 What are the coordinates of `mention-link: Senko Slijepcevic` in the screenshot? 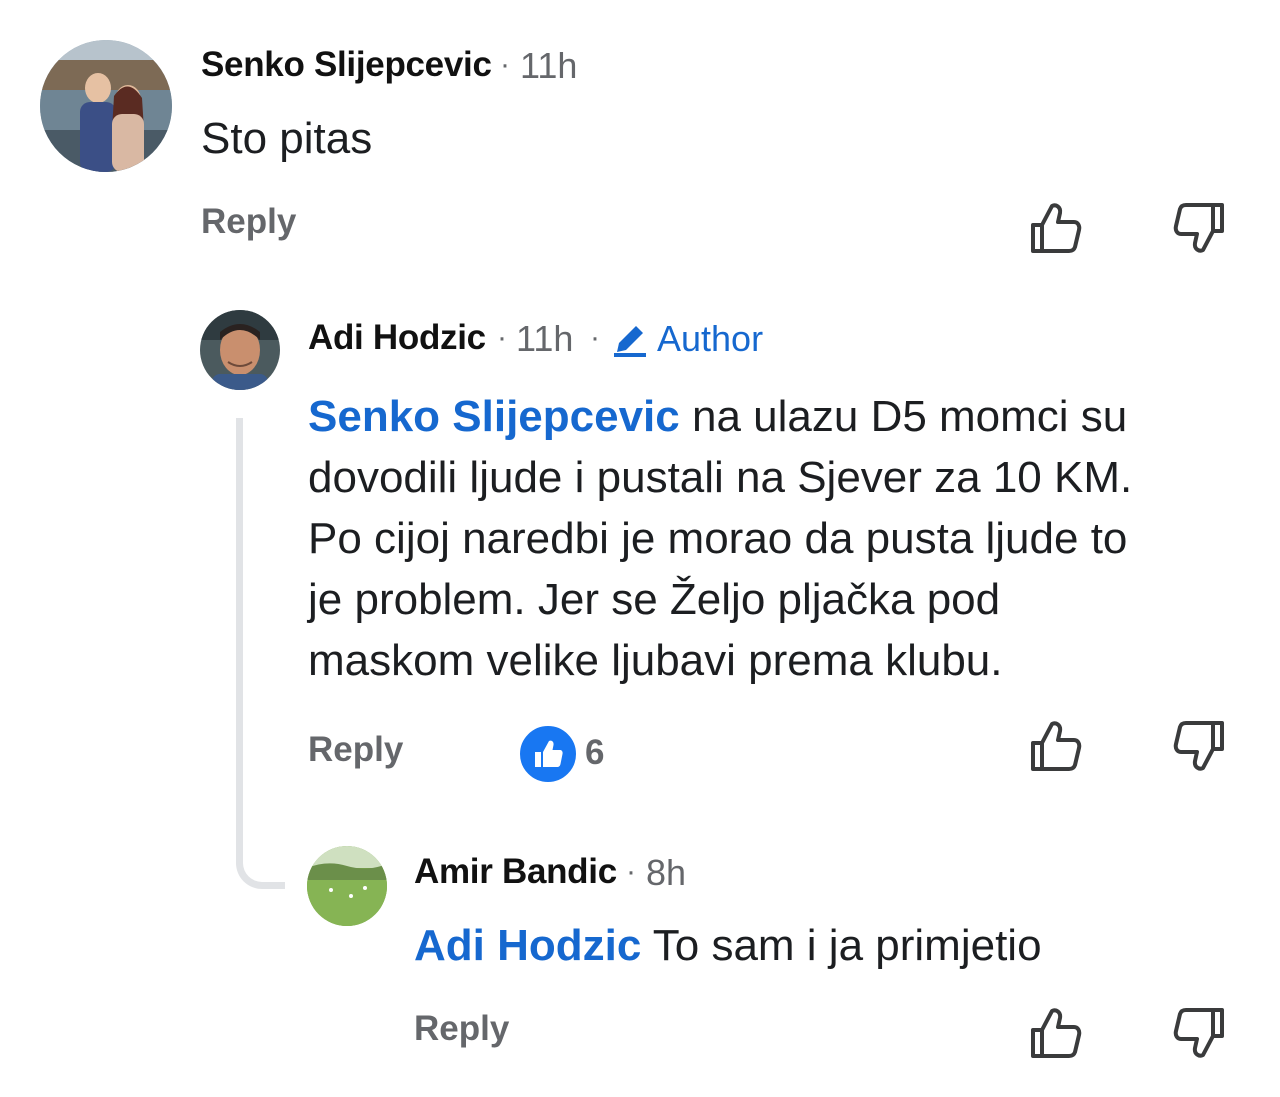 It's located at (494, 416).